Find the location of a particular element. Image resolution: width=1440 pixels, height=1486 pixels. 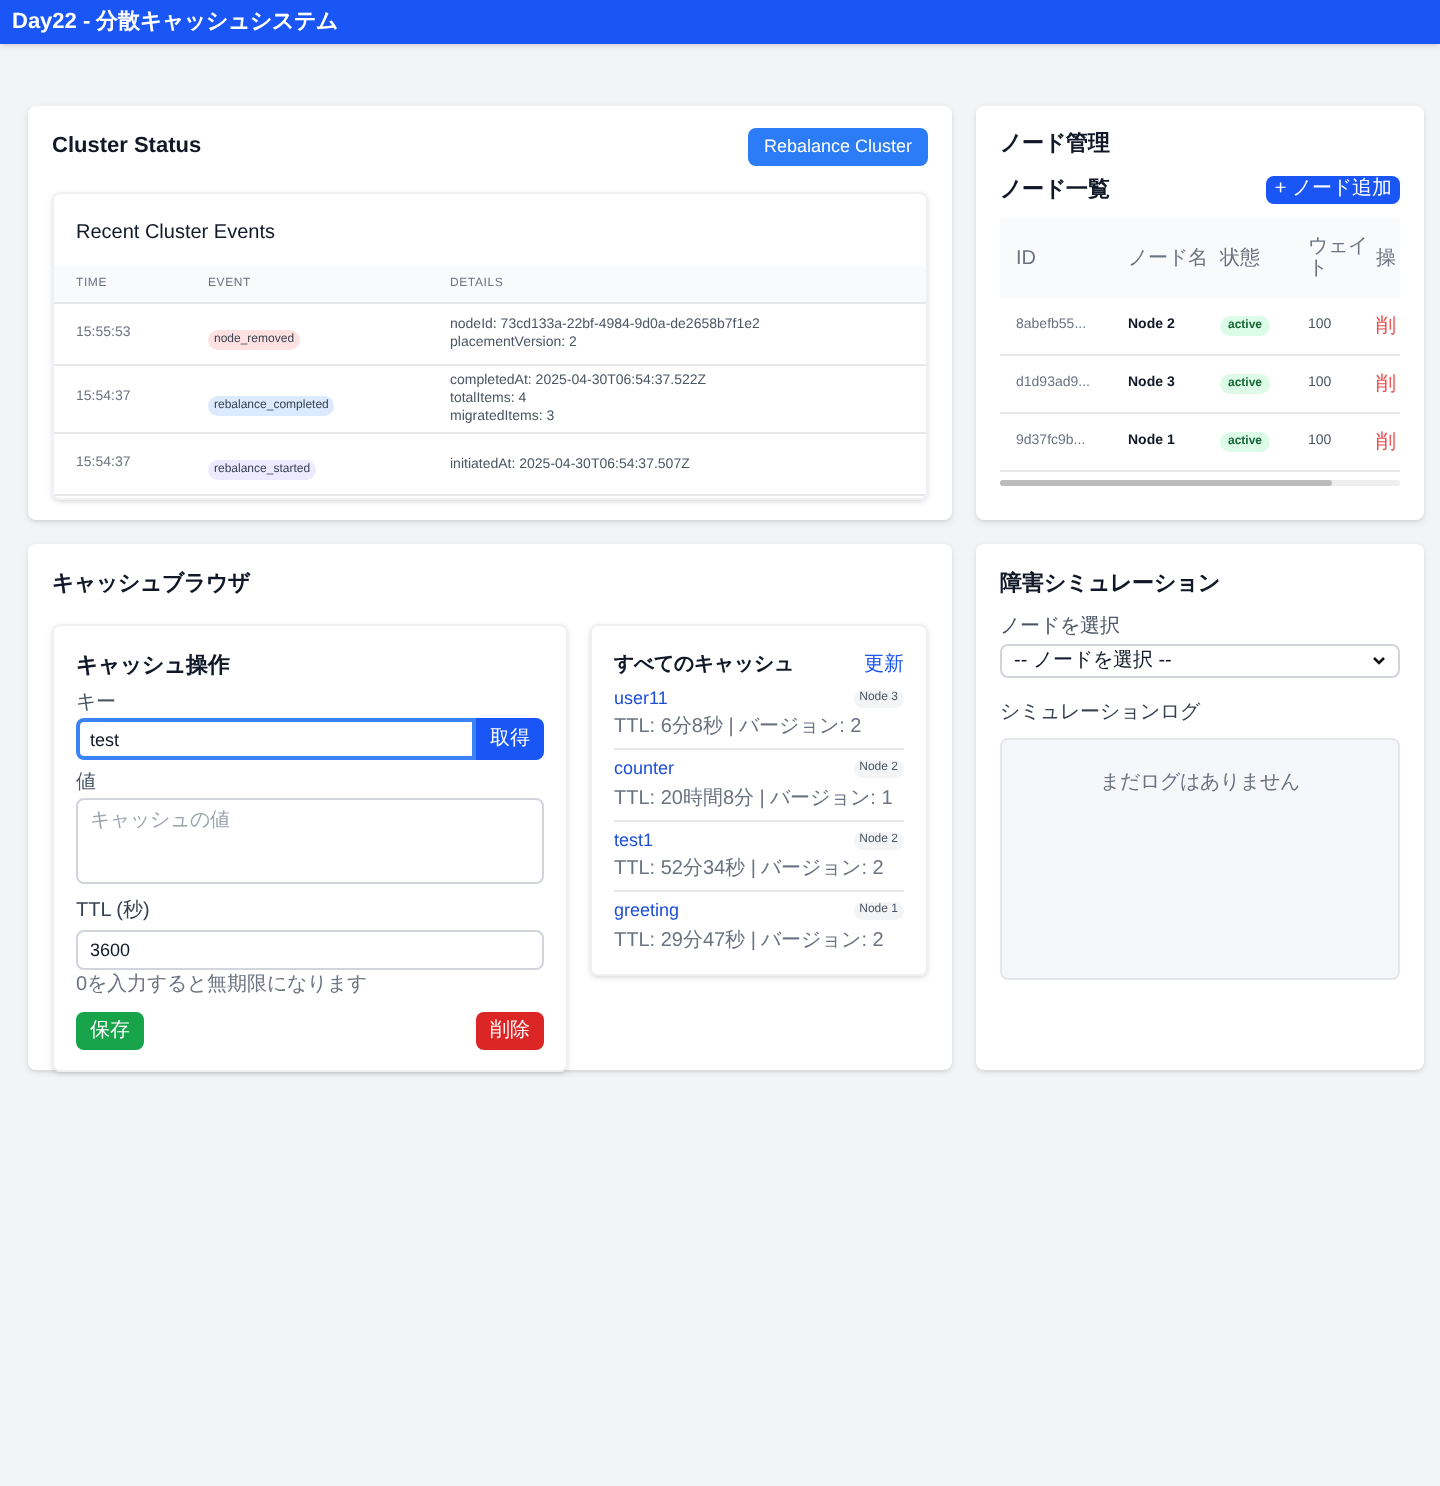

key-input: test is located at coordinates (276, 739).